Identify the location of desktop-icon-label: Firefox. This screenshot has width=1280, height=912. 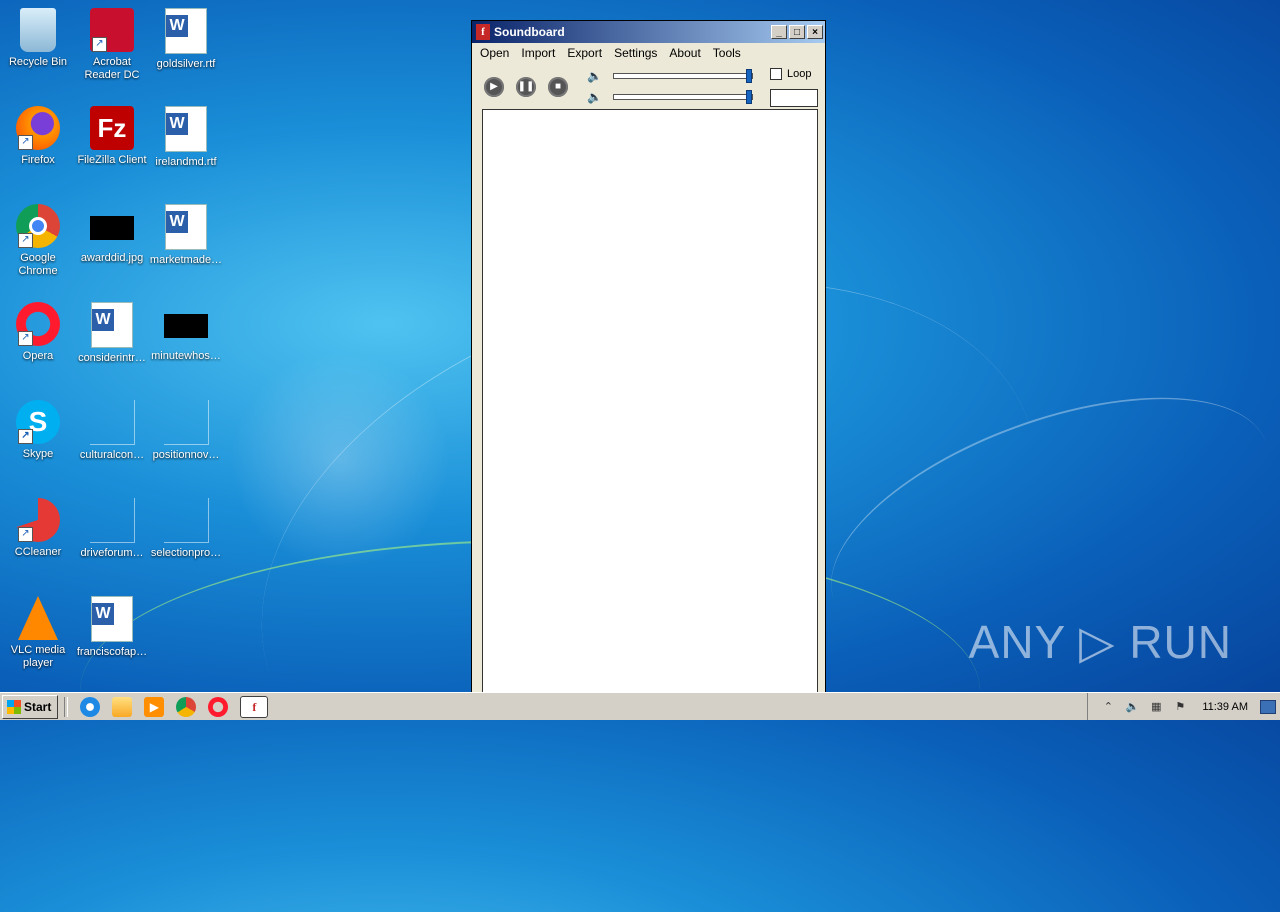
(38, 160).